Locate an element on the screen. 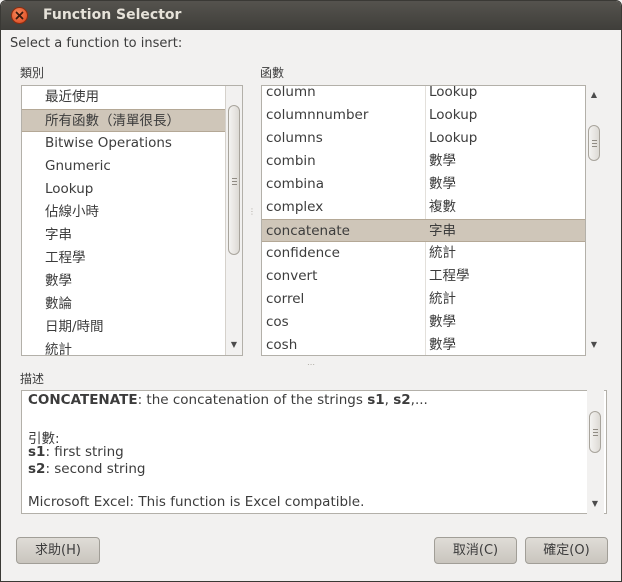 Image resolution: width=622 pixels, height=582 pixels. help-button: 求助(H) is located at coordinates (58, 550).